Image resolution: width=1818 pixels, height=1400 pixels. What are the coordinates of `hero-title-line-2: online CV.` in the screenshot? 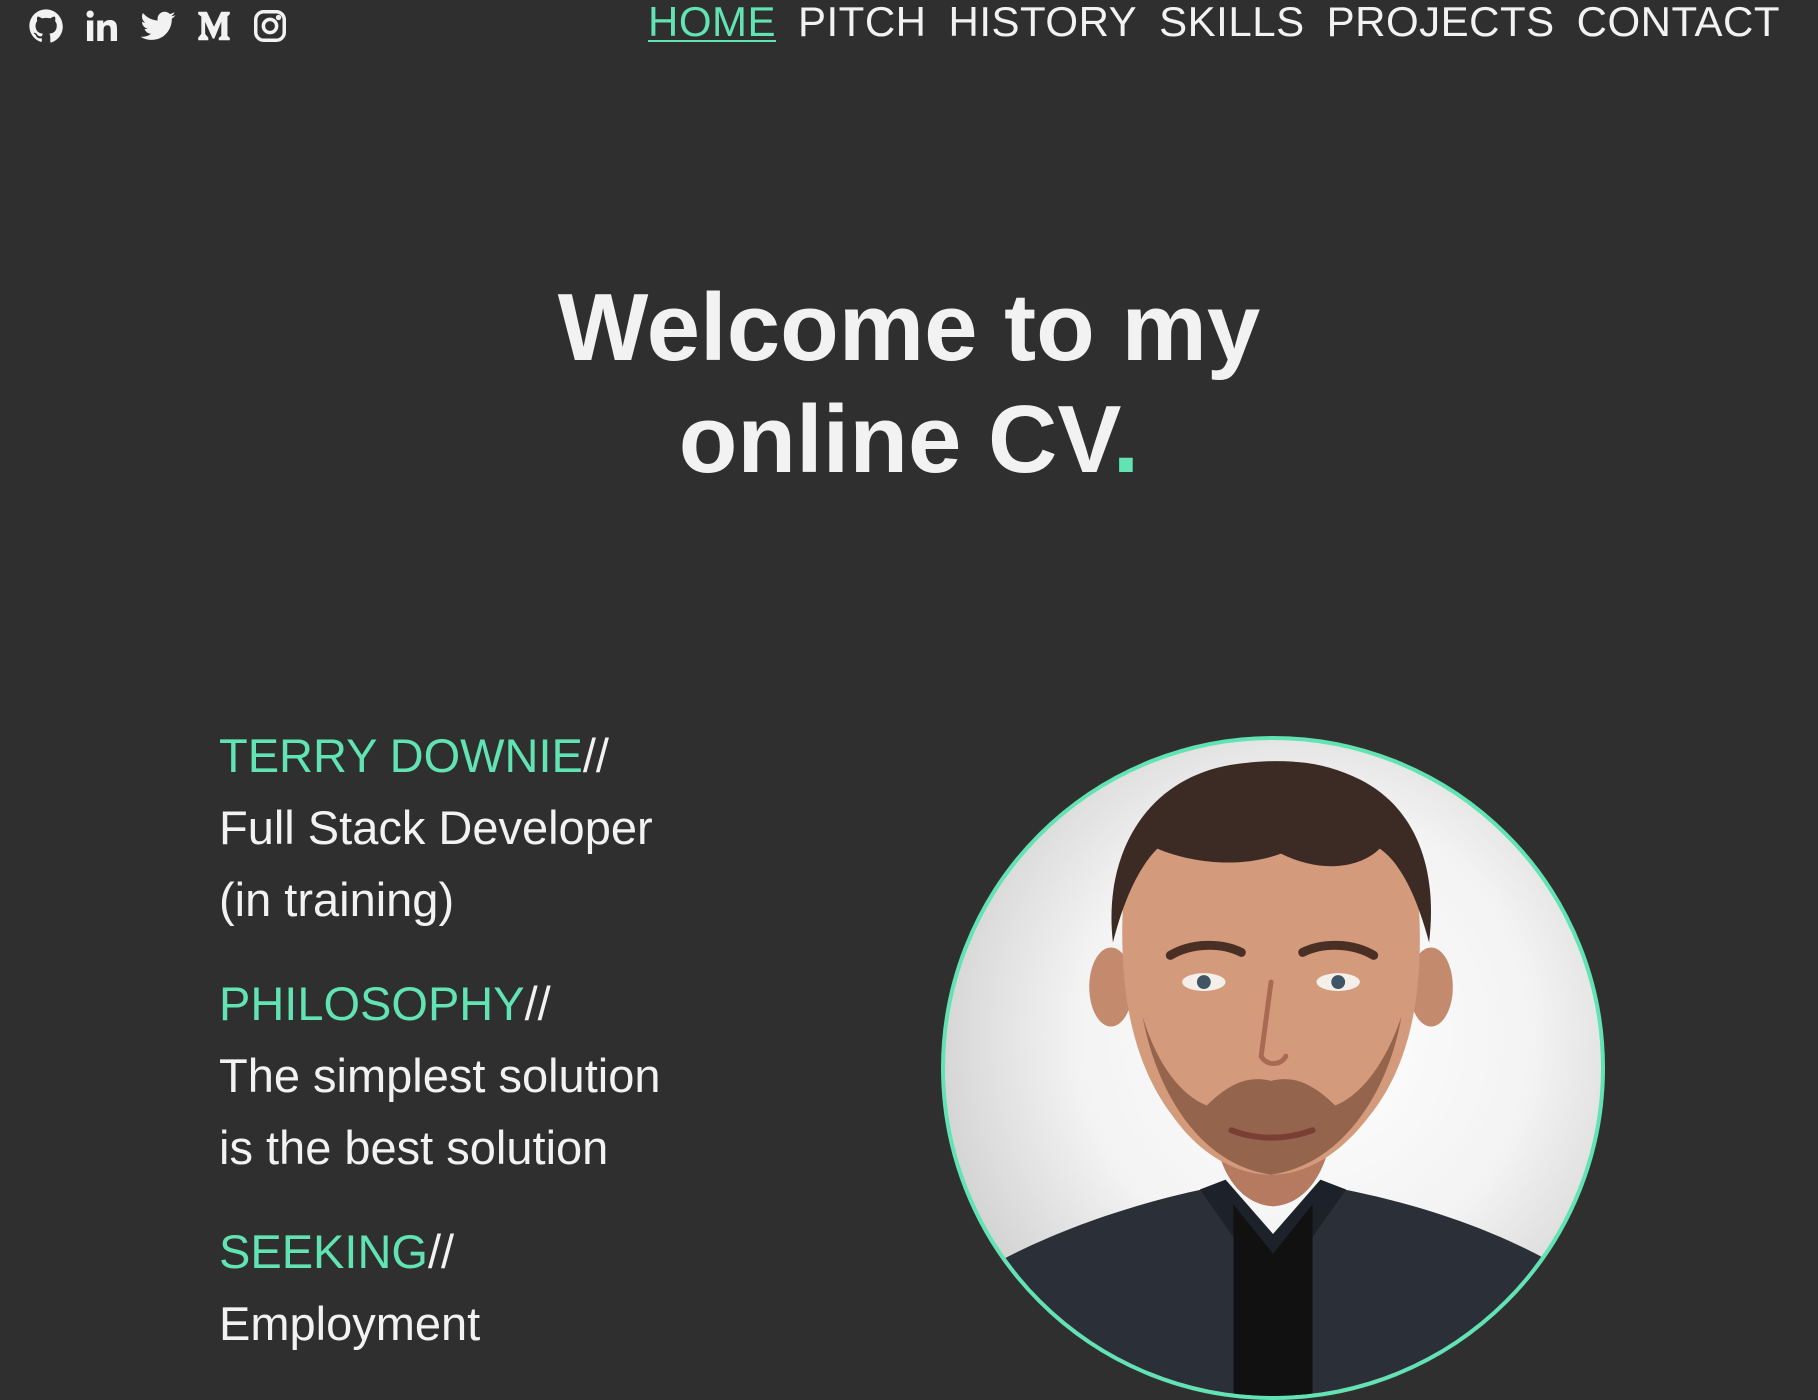 It's located at (909, 440).